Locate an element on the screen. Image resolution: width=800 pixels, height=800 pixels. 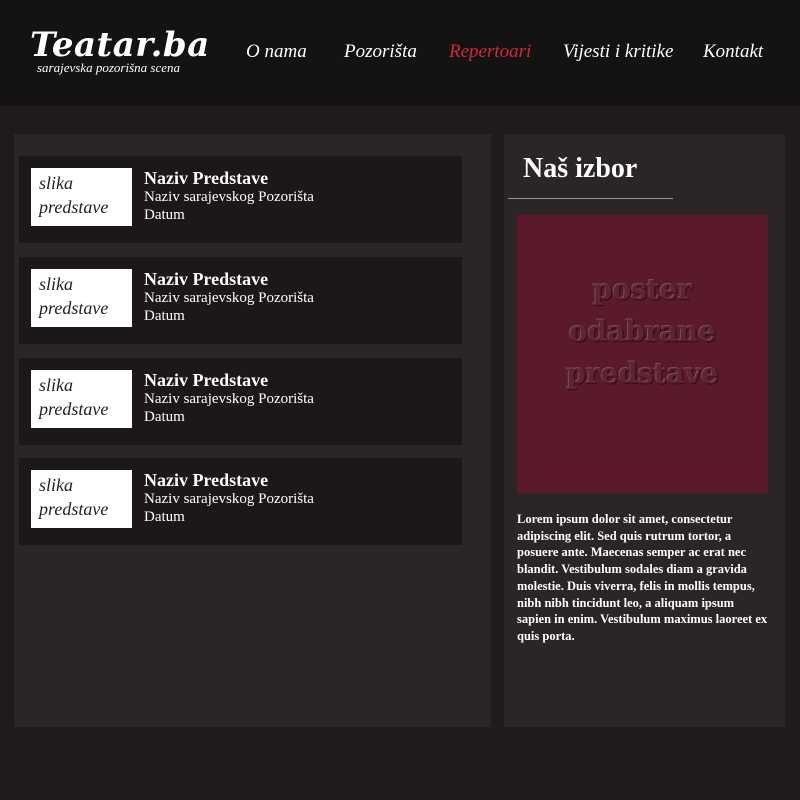
logo-subtitle: sarajevska pozorišna scena is located at coordinates (108, 67).